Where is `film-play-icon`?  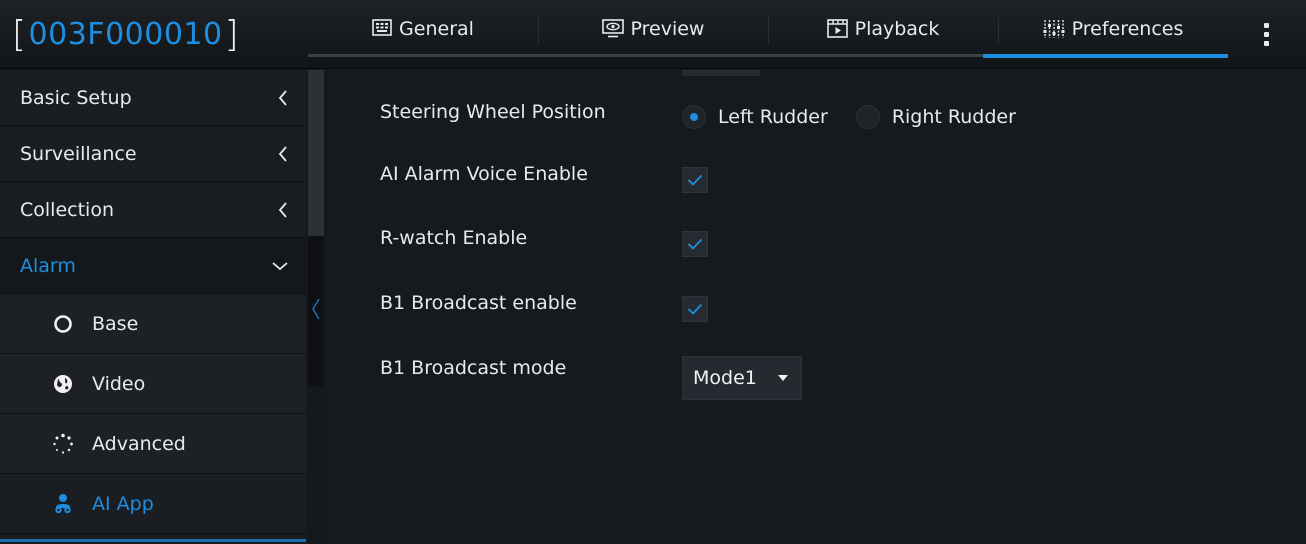 film-play-icon is located at coordinates (837, 28).